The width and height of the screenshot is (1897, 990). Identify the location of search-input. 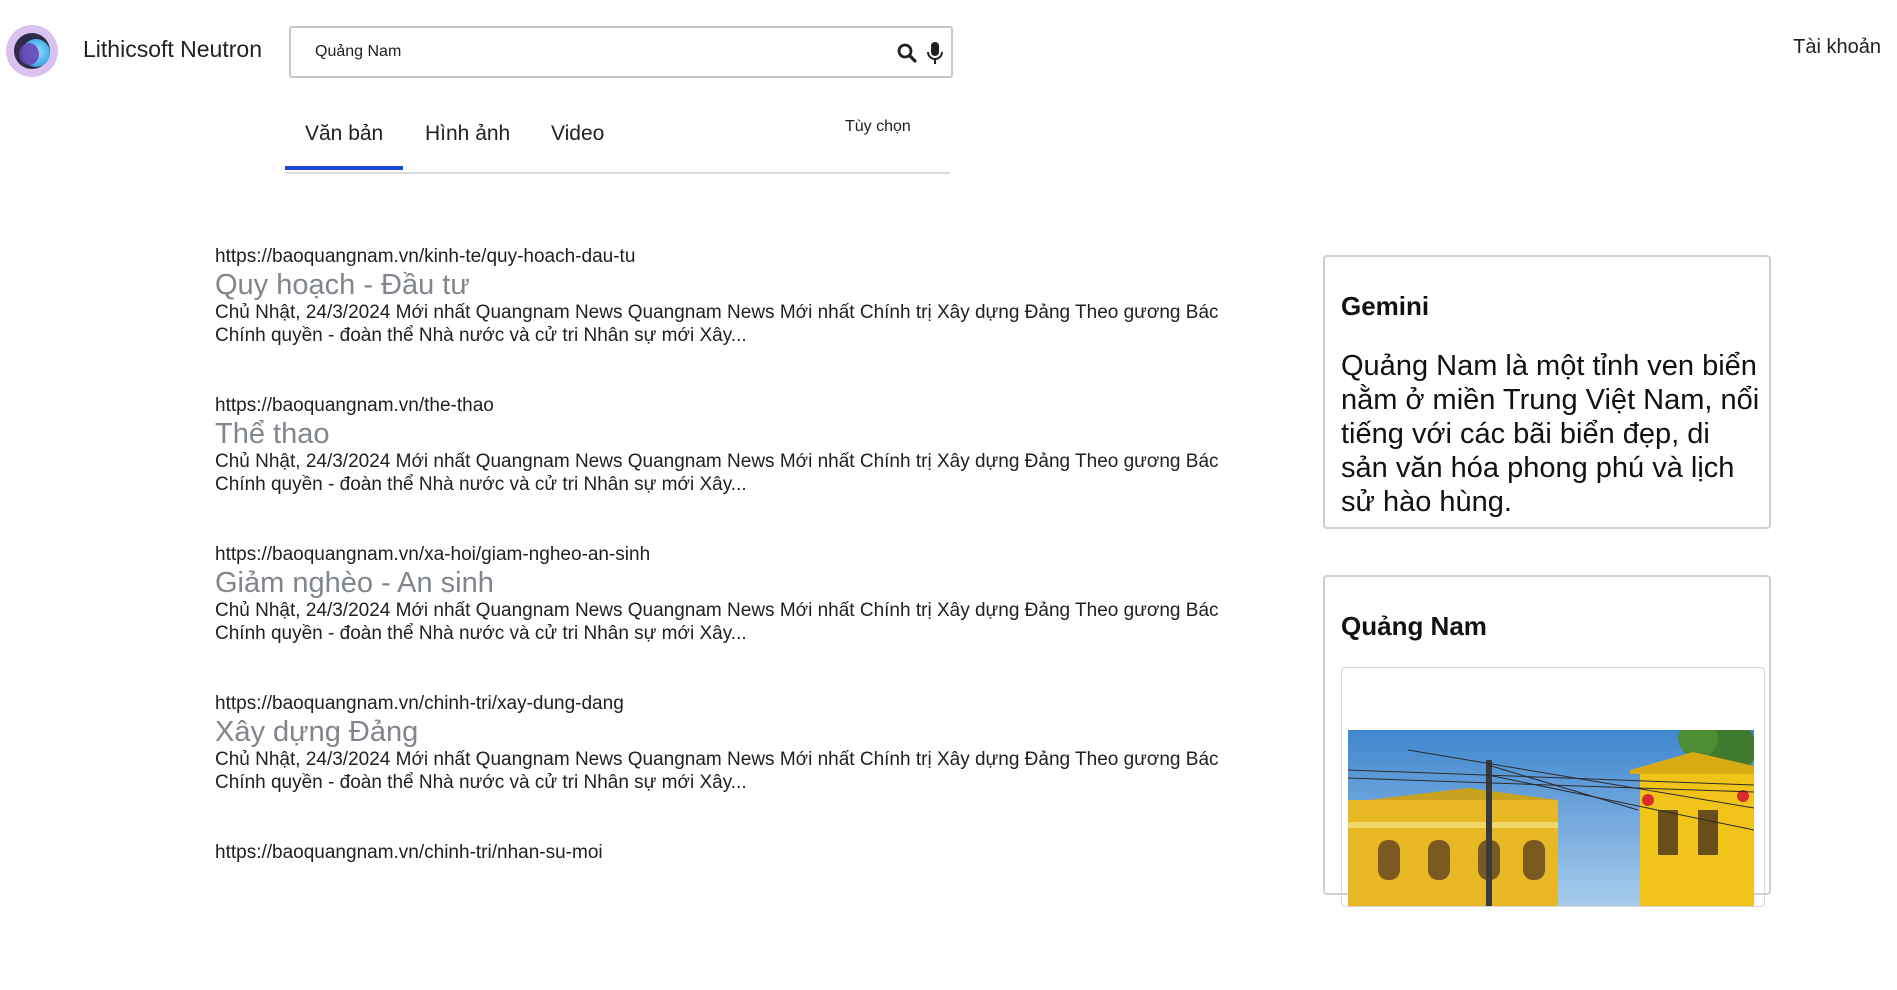
(595, 52).